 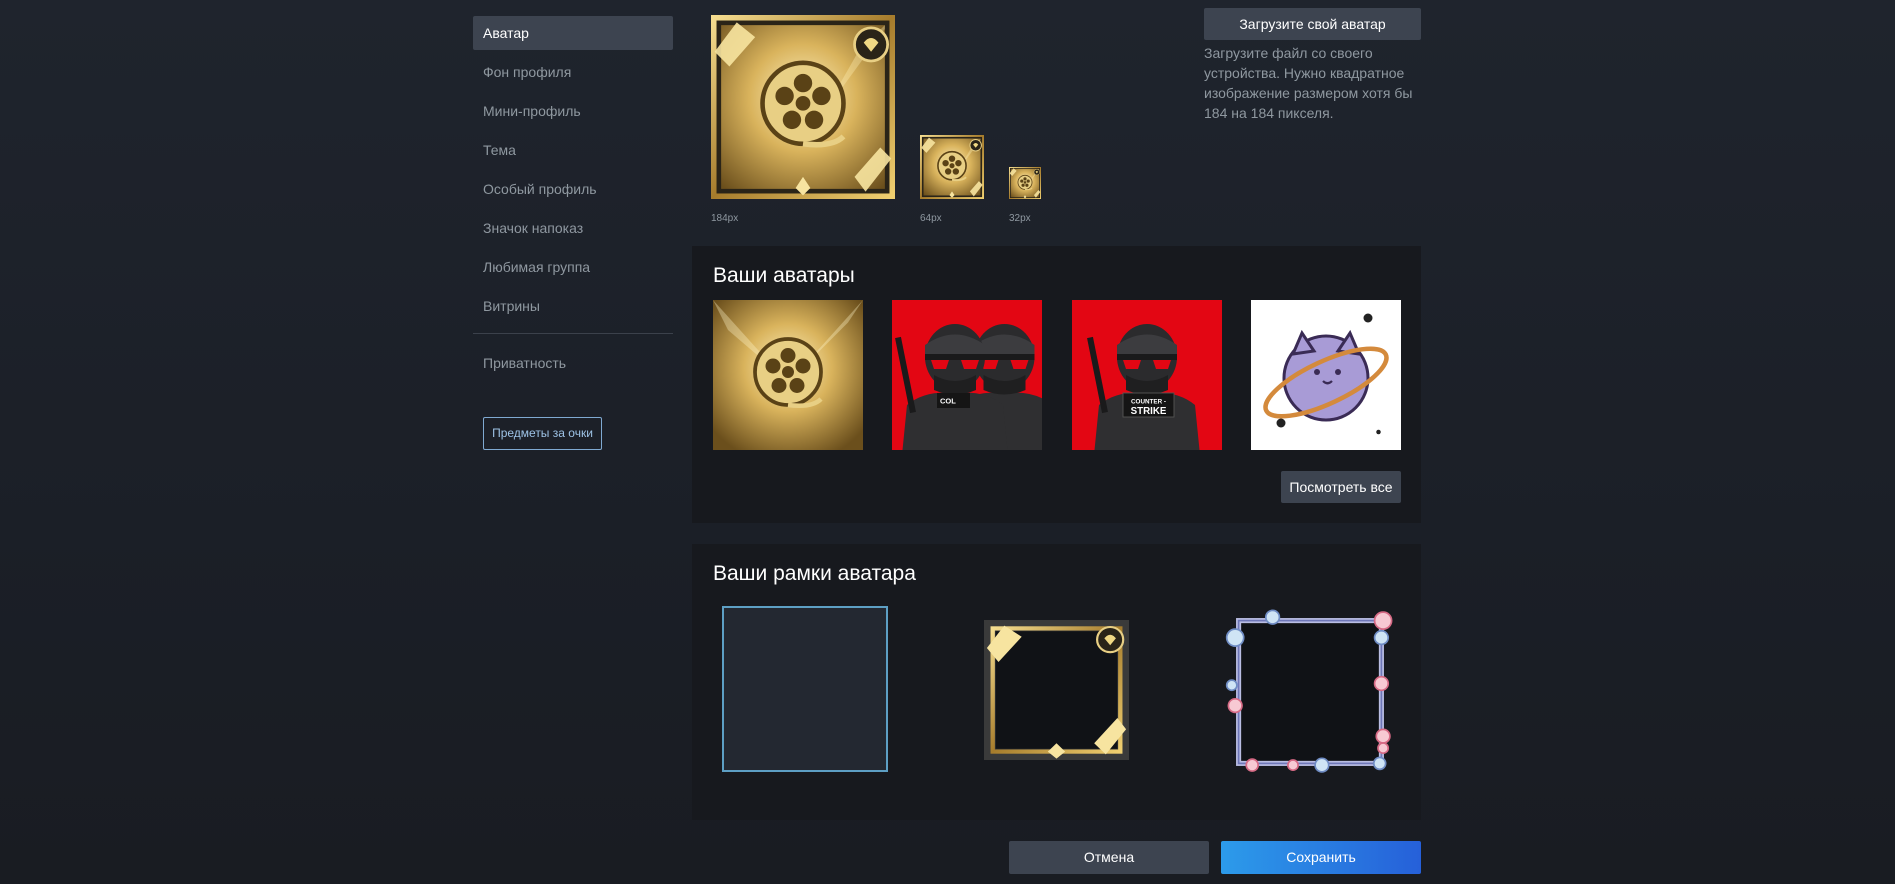 I want to click on sidebar-item-special-profile: Особый профиль, so click(x=573, y=189).